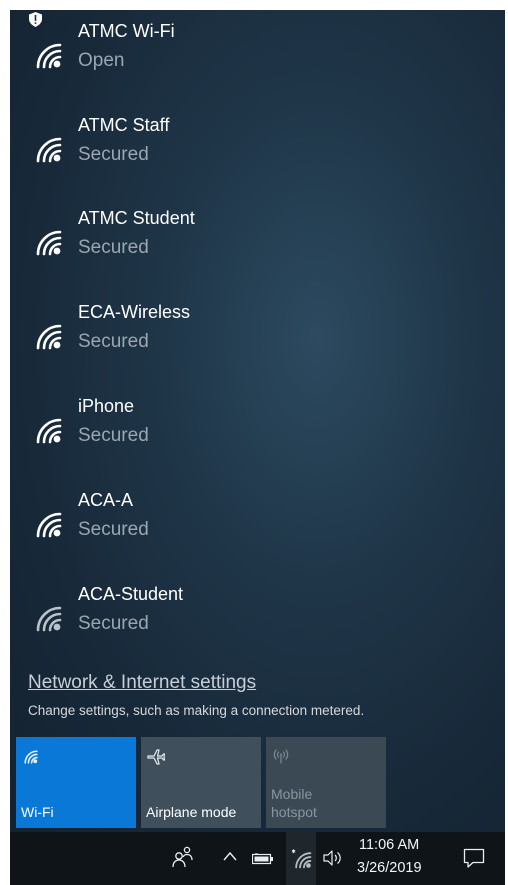  I want to click on hotspot-icon, so click(281, 758).